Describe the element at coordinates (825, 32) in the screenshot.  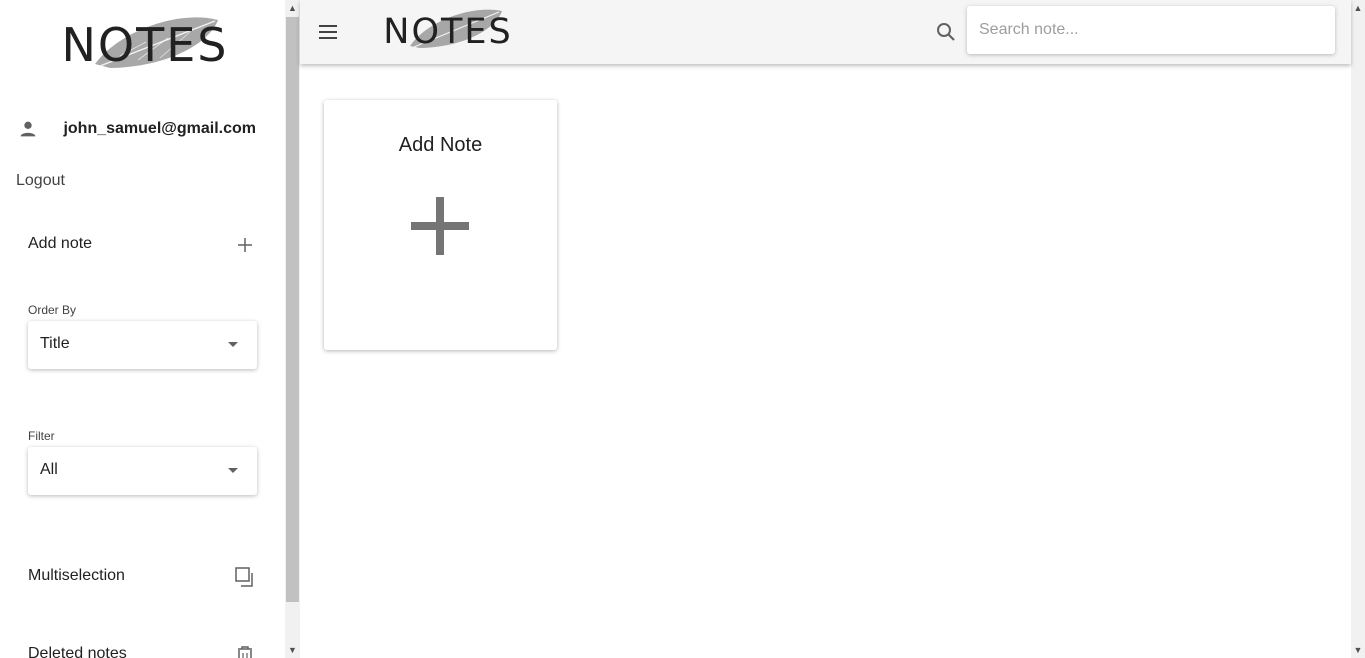
I see `top-bar: NOTES` at that location.